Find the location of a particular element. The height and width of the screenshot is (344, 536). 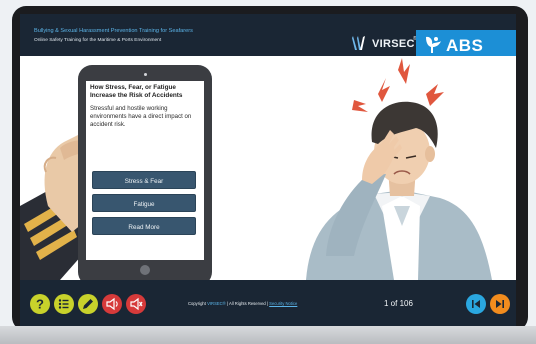

next-button is located at coordinates (500, 304).